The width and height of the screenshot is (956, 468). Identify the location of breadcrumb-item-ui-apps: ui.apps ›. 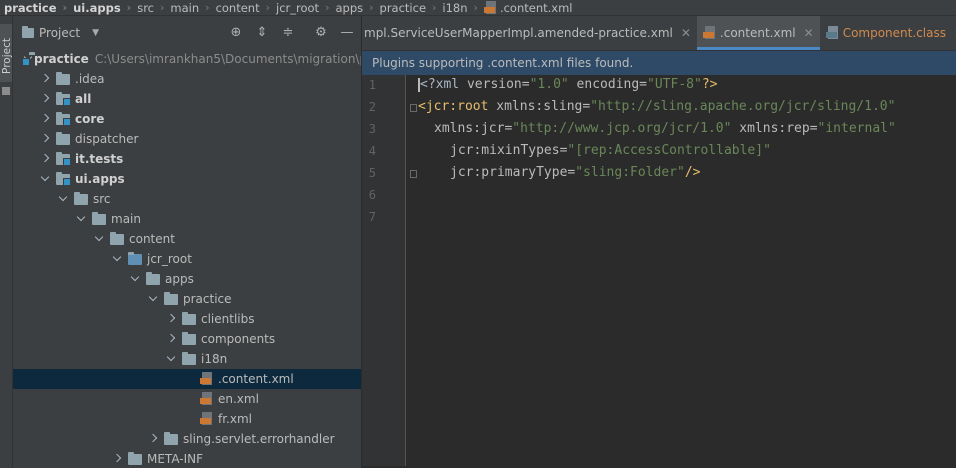
(105, 8).